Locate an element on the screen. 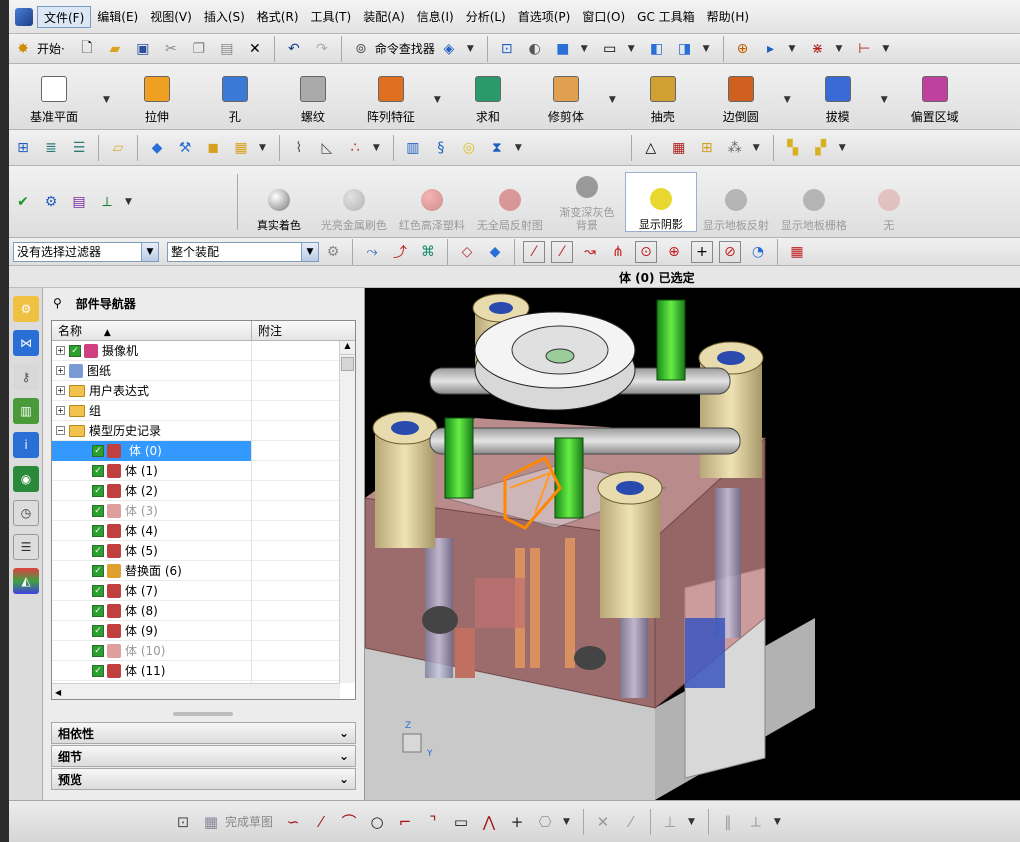  collapse-icon: − is located at coordinates (60, 430).